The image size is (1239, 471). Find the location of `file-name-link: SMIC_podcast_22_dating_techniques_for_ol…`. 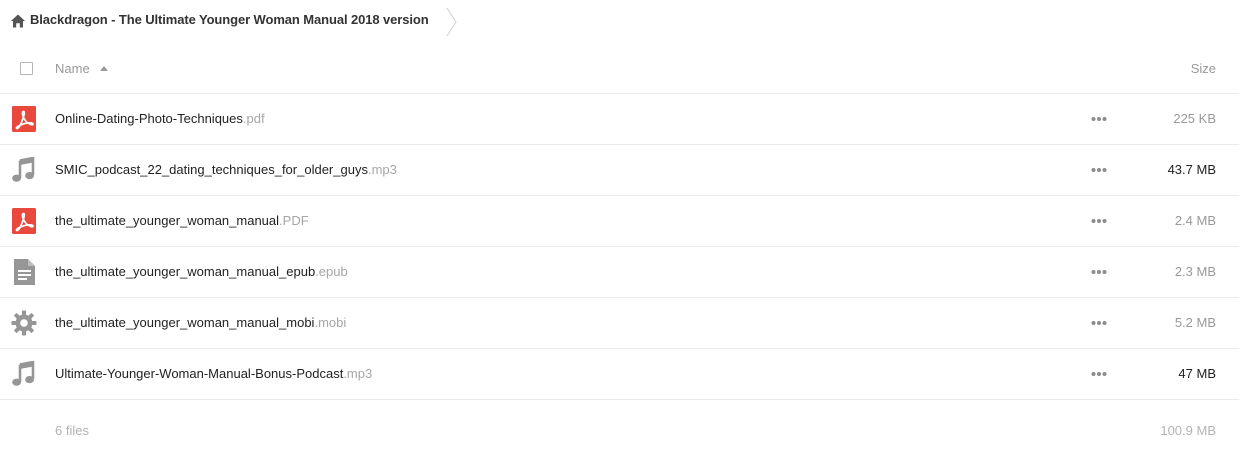

file-name-link: SMIC_podcast_22_dating_techniques_for_ol… is located at coordinates (226, 169).